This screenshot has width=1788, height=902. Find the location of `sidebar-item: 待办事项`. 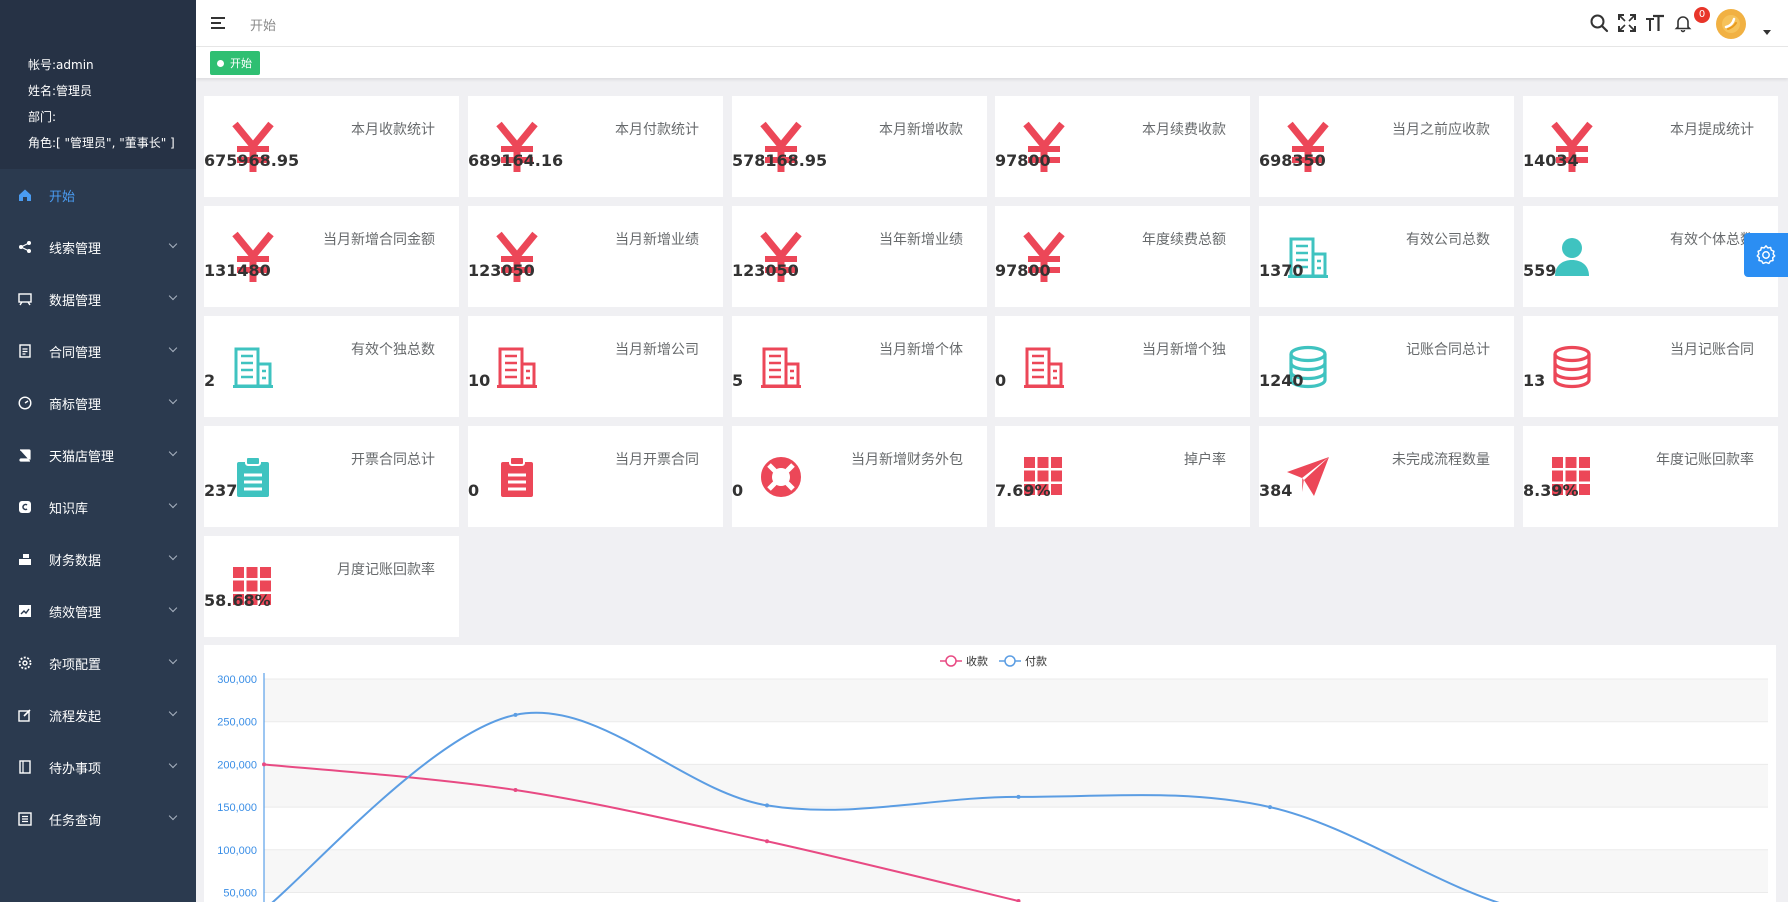

sidebar-item: 待办事项 is located at coordinates (98, 767).